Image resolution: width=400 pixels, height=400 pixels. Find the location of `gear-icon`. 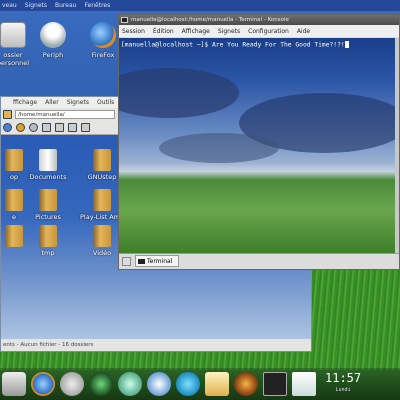

gear-icon is located at coordinates (72, 384).